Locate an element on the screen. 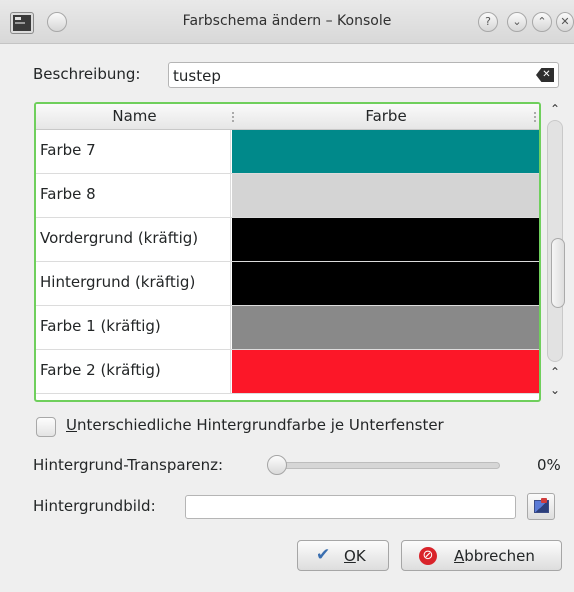 Image resolution: width=574 pixels, height=592 pixels. help-icon: ? is located at coordinates (488, 21).